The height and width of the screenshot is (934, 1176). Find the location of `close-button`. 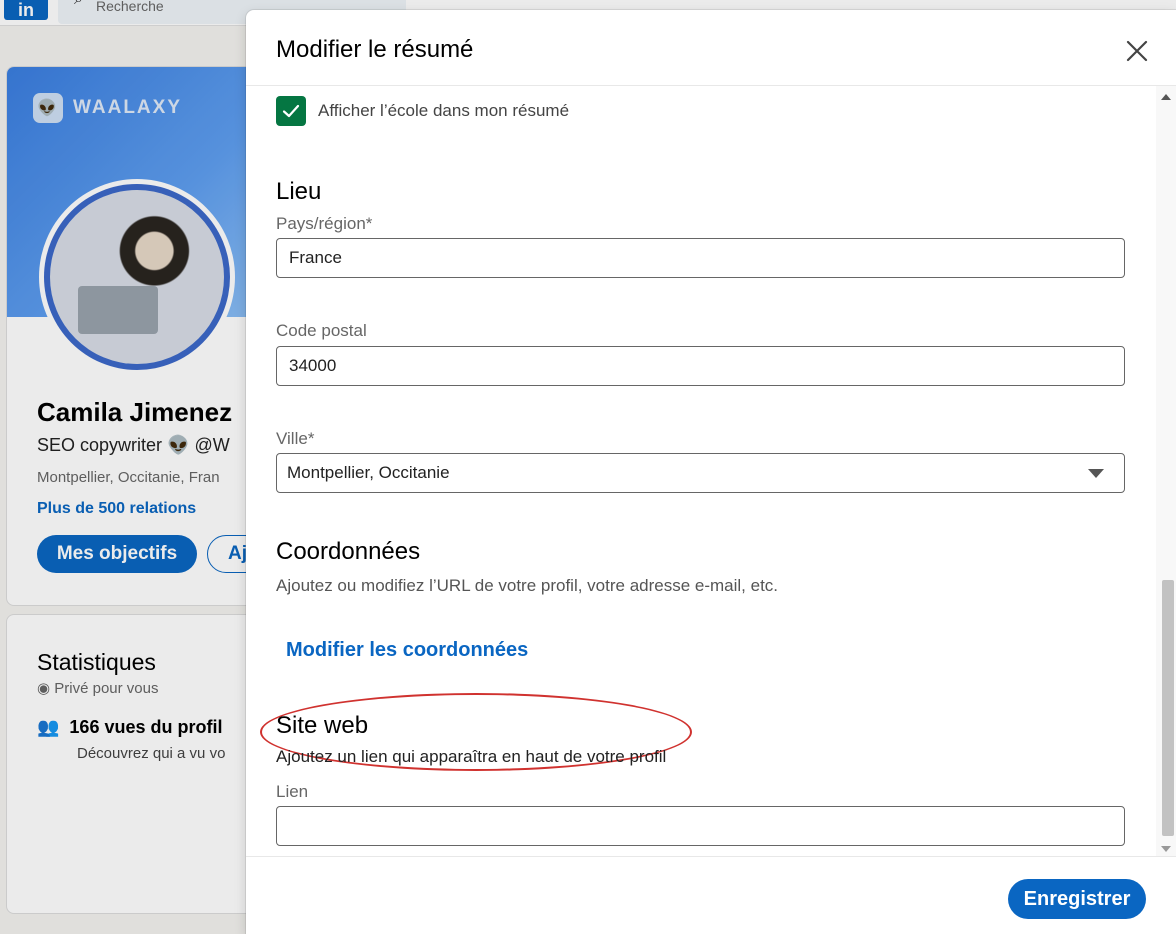

close-button is located at coordinates (1137, 51).